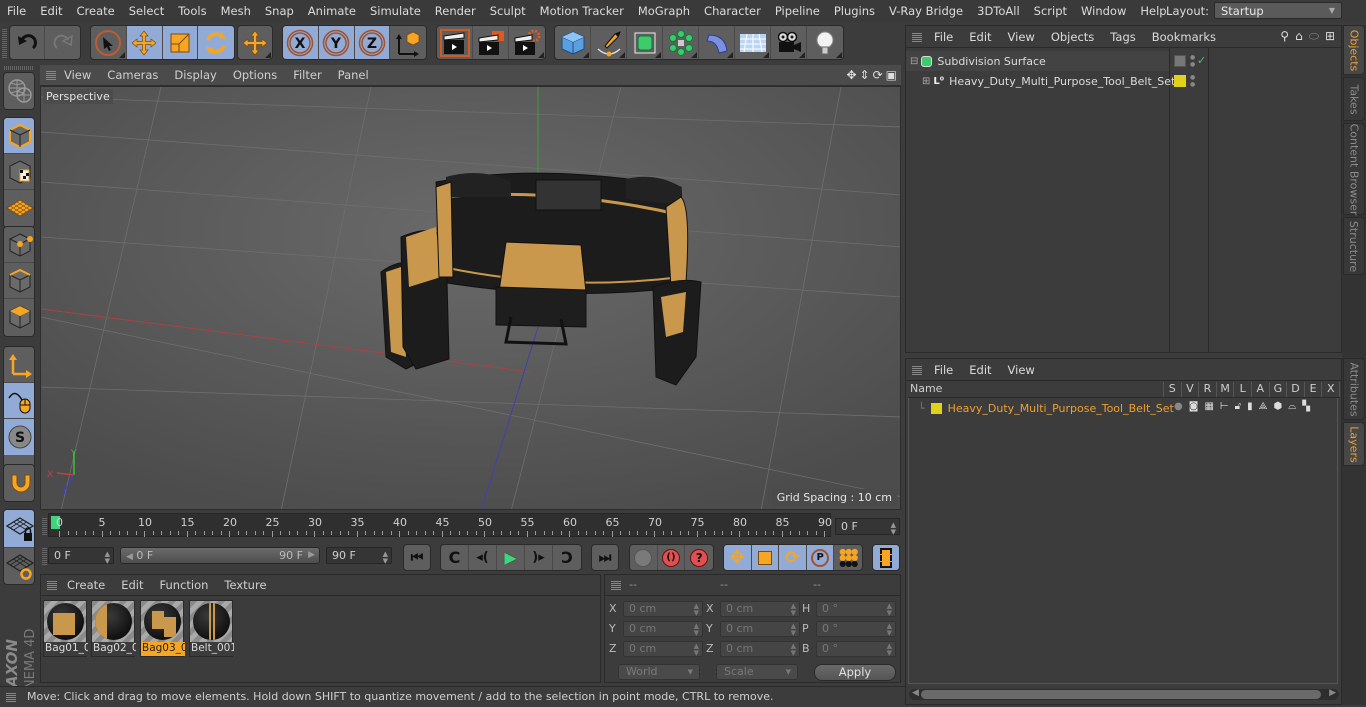 The width and height of the screenshot is (1366, 707). Describe the element at coordinates (65, 628) in the screenshot. I see `material-swatch: Bag01_0` at that location.